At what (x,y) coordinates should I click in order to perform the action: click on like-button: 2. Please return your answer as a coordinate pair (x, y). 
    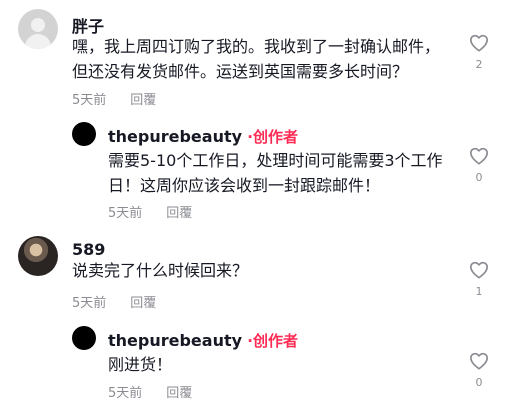
    Looking at the image, I should click on (479, 52).